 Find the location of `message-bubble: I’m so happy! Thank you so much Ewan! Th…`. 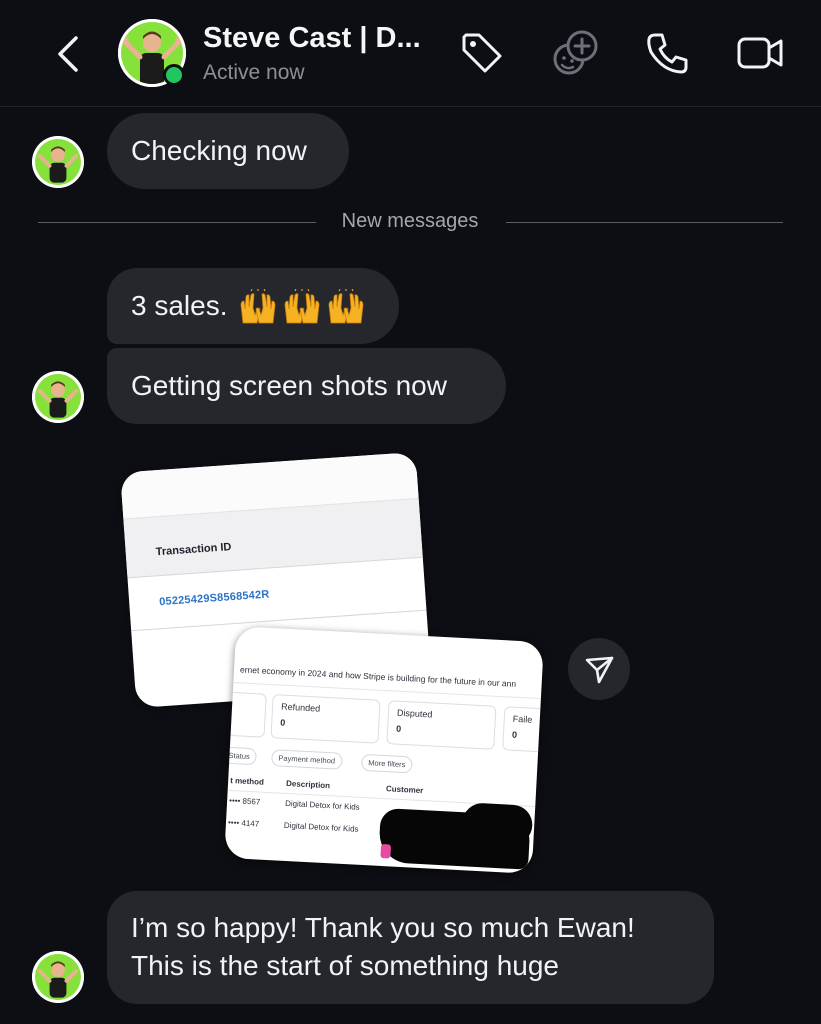

message-bubble: I’m so happy! Thank you so much Ewan! Th… is located at coordinates (410, 947).